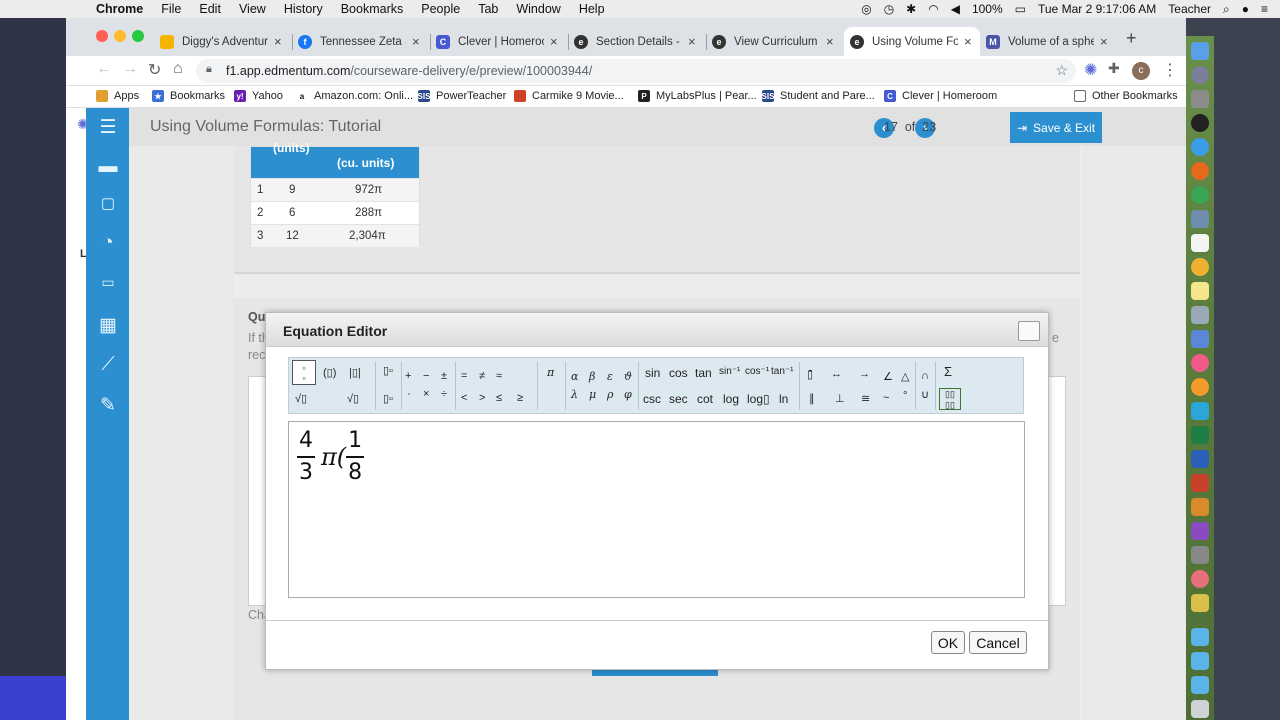 This screenshot has width=1280, height=720. What do you see at coordinates (912, 41) in the screenshot?
I see `tab-using-volume-formulas: e Using Volume Form ×` at bounding box center [912, 41].